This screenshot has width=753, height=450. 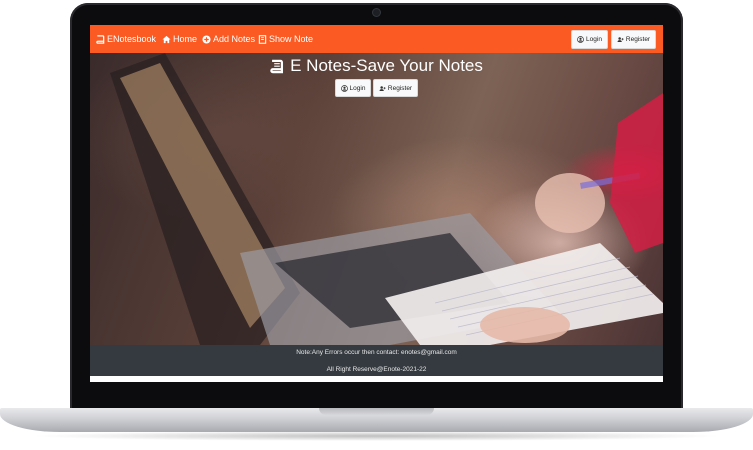 I want to click on hero-login-label: Login, so click(x=357, y=88).